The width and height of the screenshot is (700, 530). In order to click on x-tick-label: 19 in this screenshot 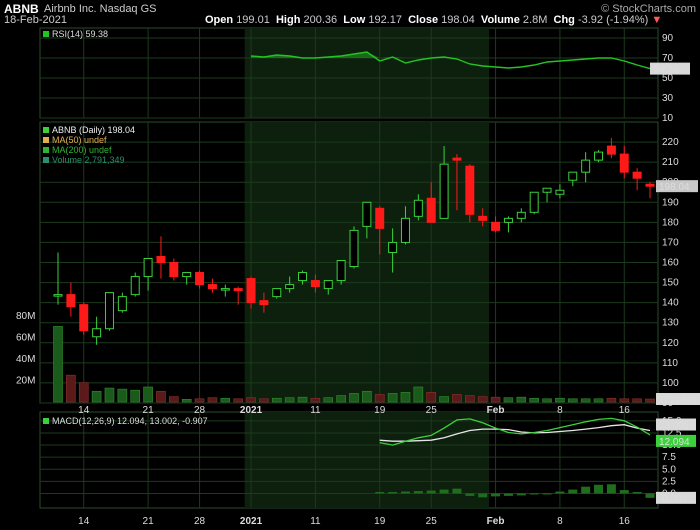, I will do `click(380, 521)`.